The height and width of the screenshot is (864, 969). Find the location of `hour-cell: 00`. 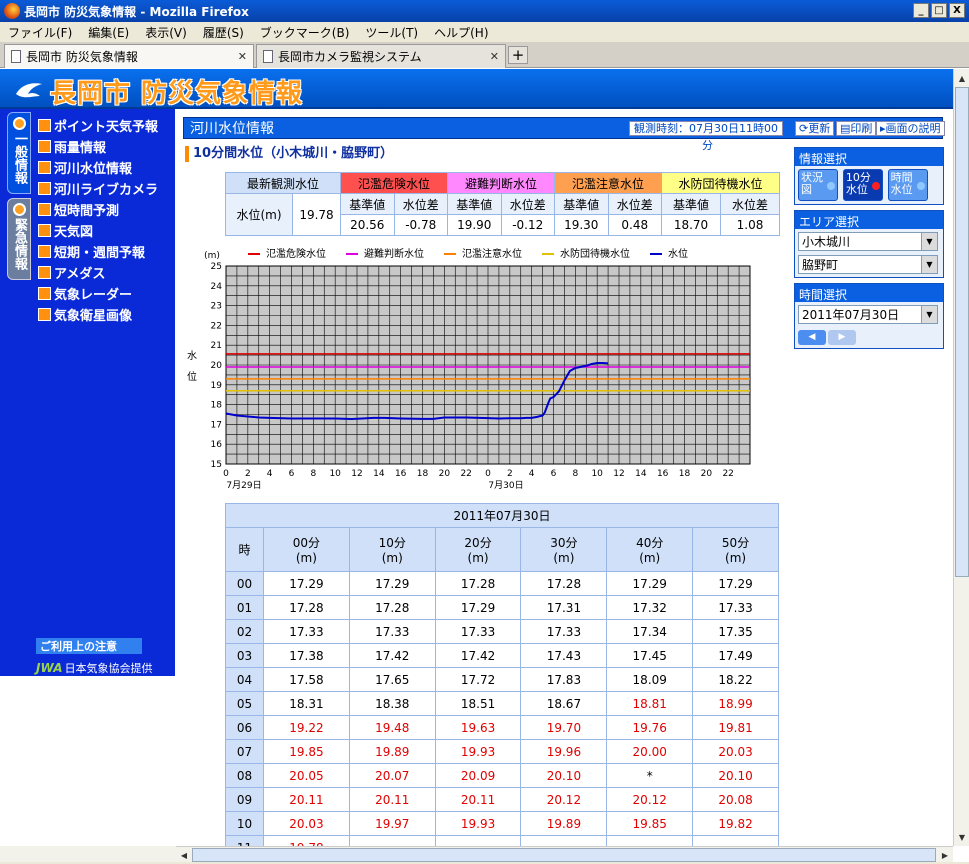

hour-cell: 00 is located at coordinates (244, 583).